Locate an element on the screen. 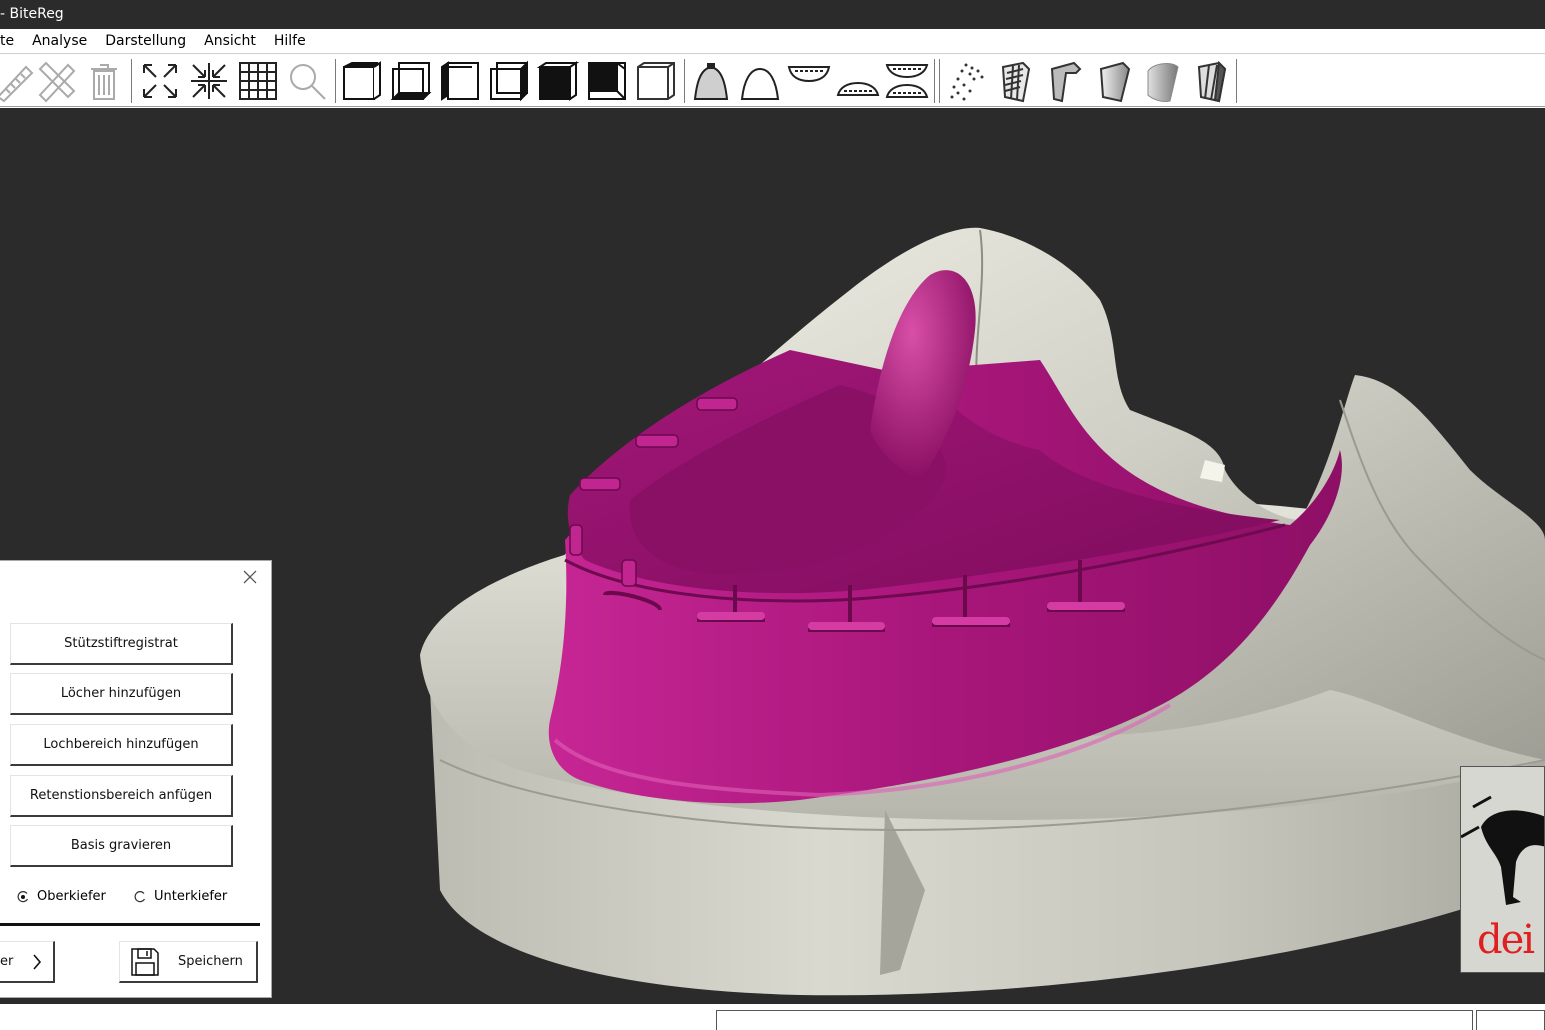  window-title: - BiteReg is located at coordinates (32, 14).